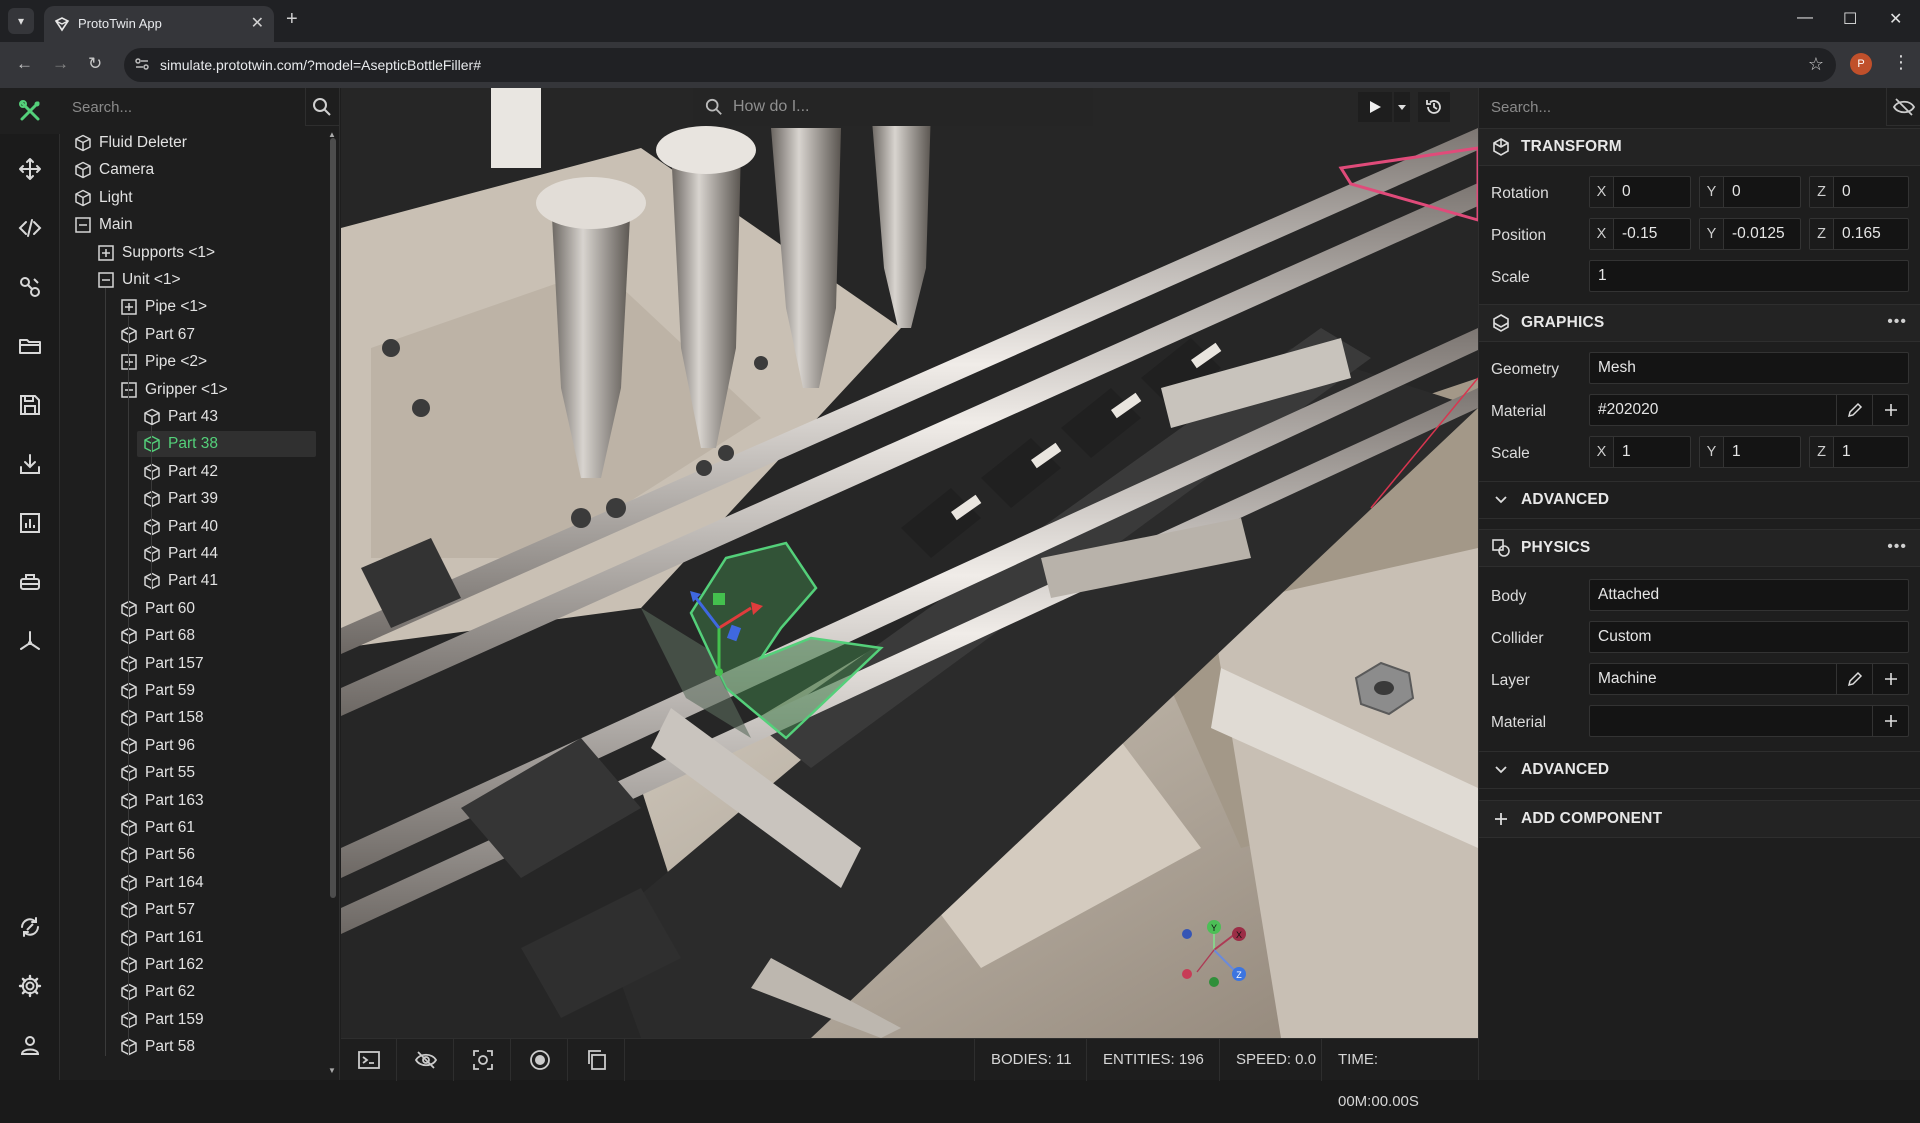  Describe the element at coordinates (426, 1060) in the screenshot. I see `visibility-button` at that location.